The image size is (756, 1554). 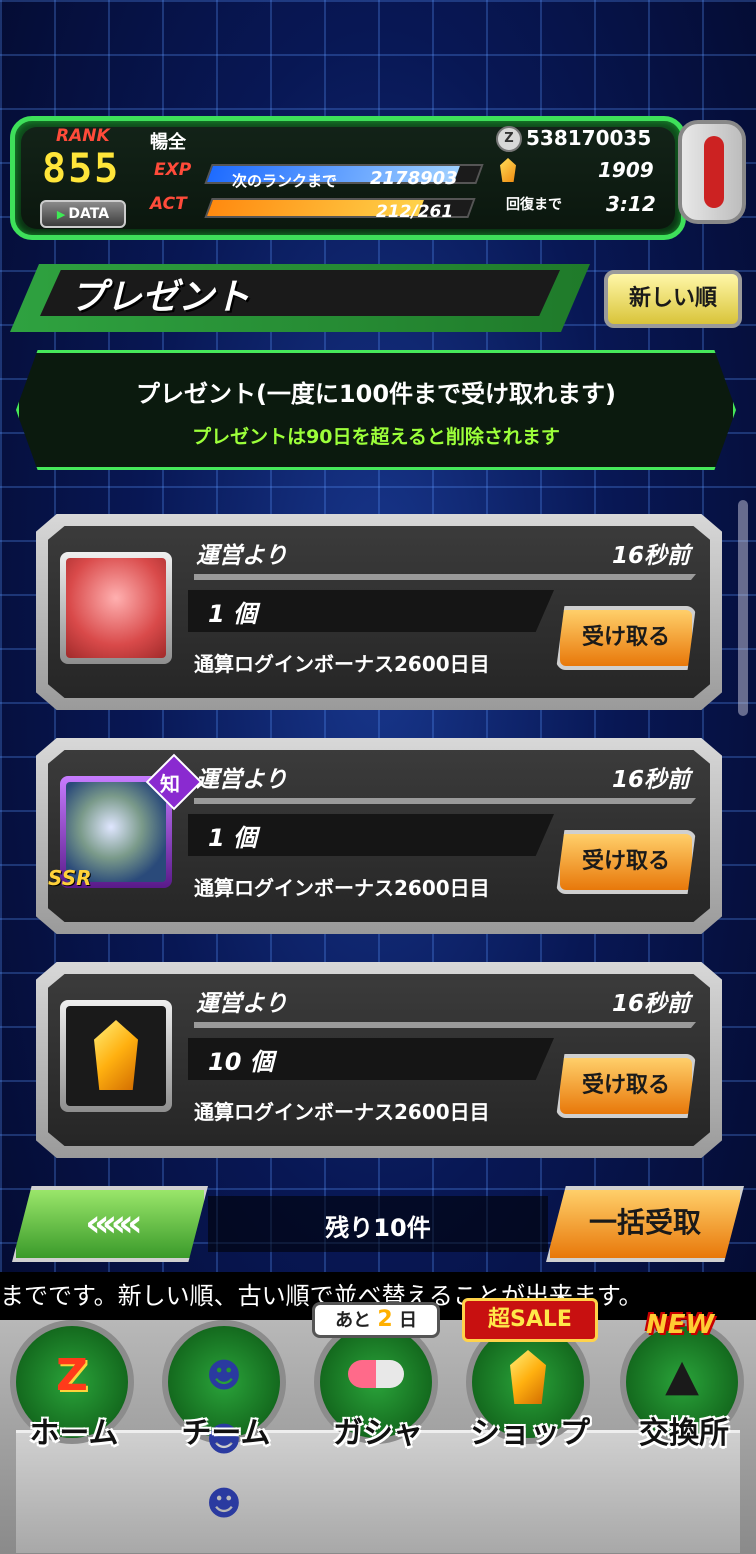 I want to click on badge-days: 2, so click(x=385, y=1319).